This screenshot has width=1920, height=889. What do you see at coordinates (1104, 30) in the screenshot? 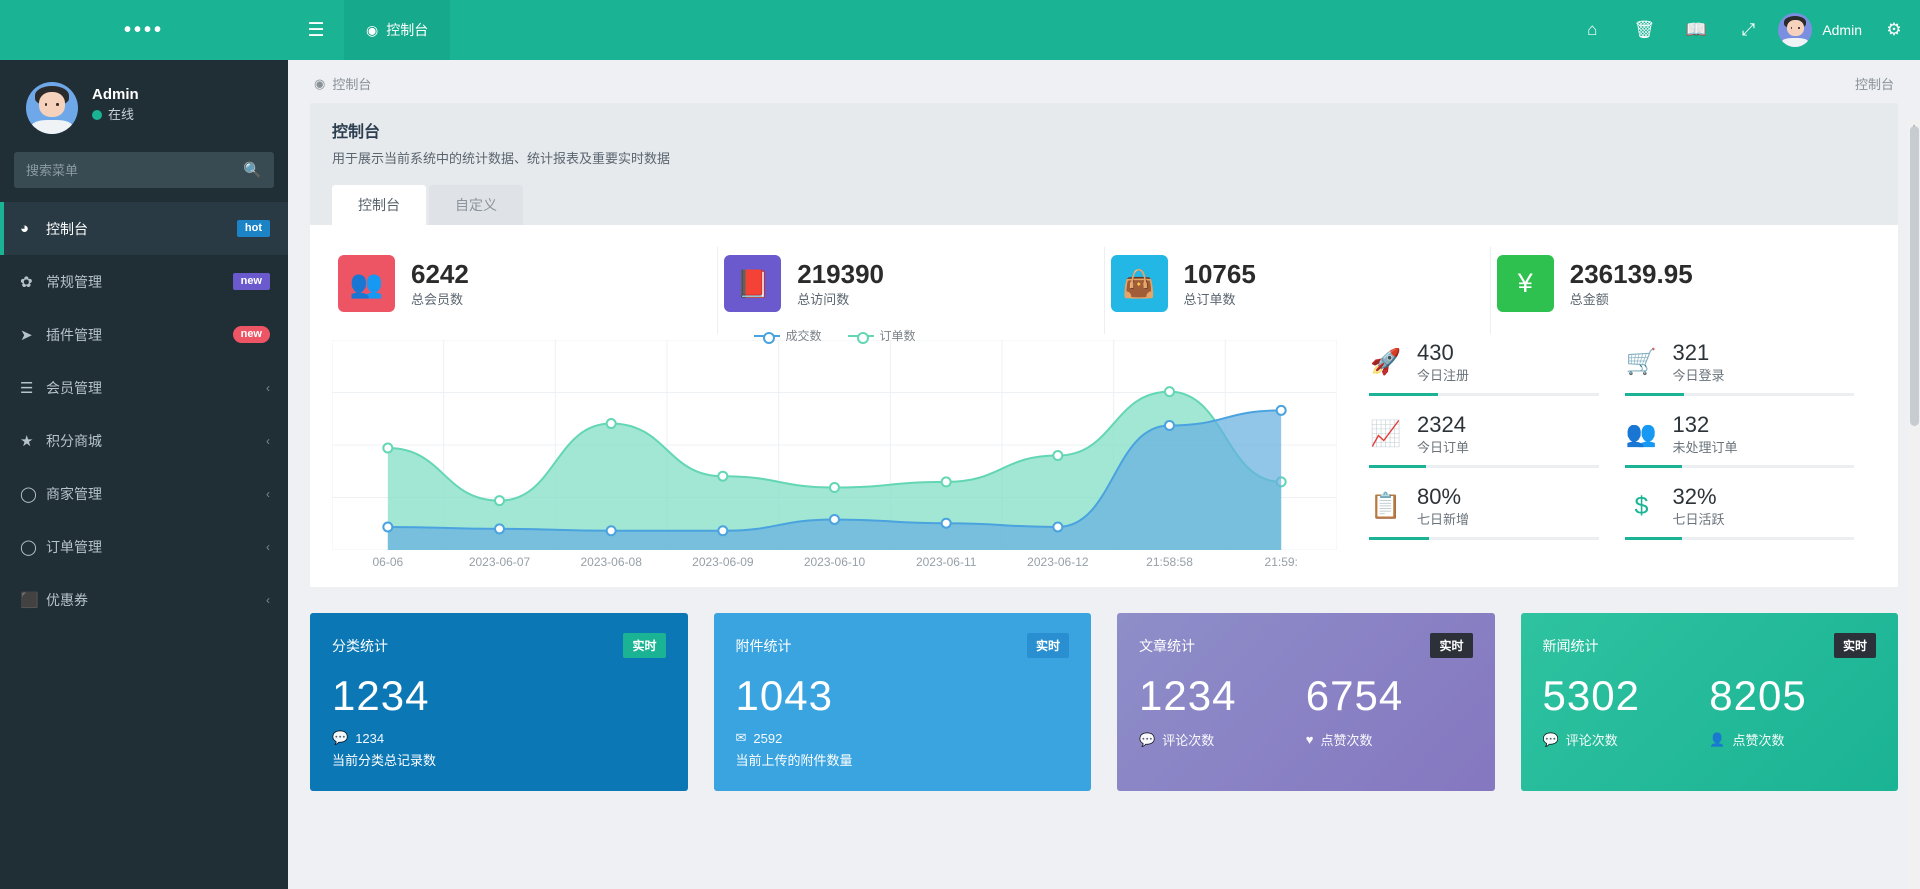
I see `topbar: ☰ ◉ 控制台 ⌂ 🗑 📖 ⤢ Admin ⚙` at bounding box center [1104, 30].